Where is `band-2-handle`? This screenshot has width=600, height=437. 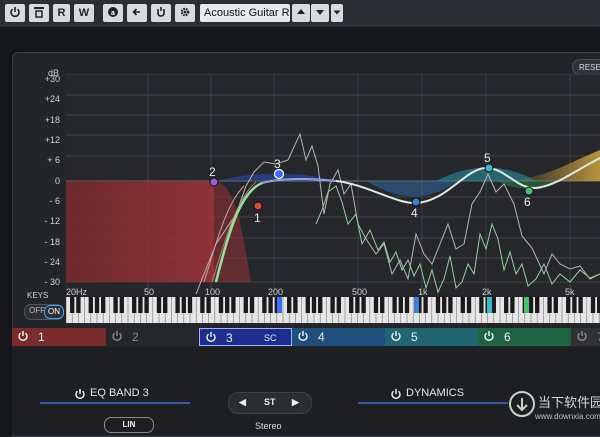 band-2-handle is located at coordinates (214, 182).